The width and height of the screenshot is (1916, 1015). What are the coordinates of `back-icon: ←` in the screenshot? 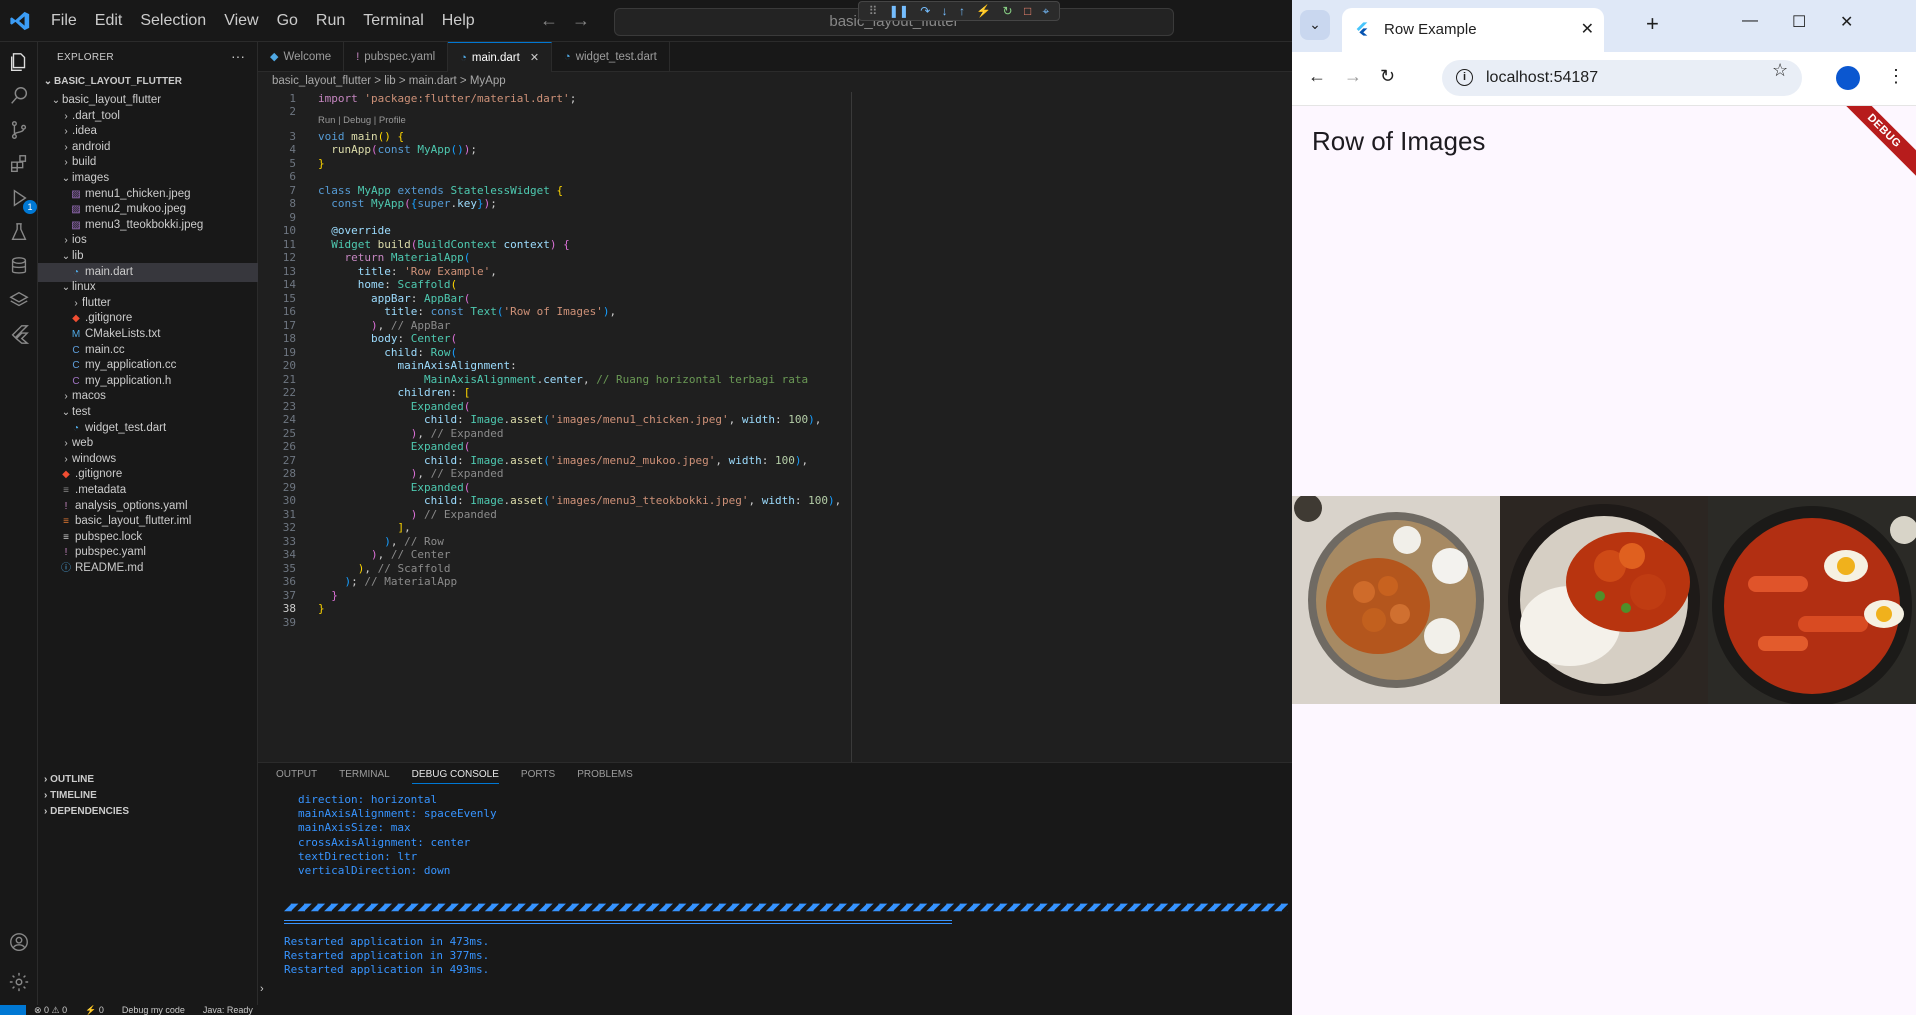 It's located at (1317, 76).